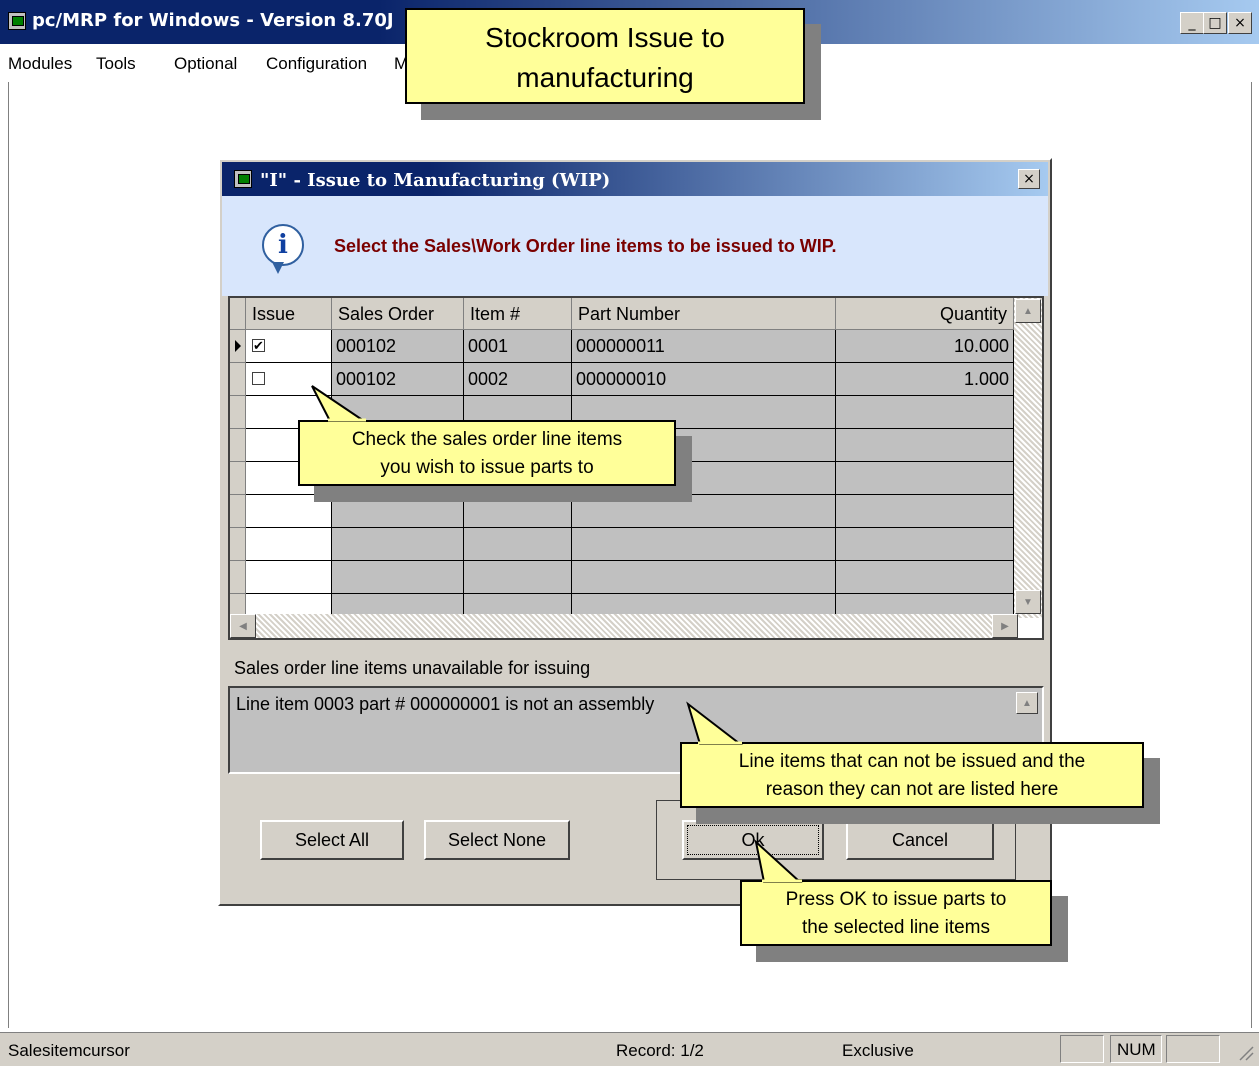  I want to click on issue-checkbox-checked: ✔, so click(258, 345).